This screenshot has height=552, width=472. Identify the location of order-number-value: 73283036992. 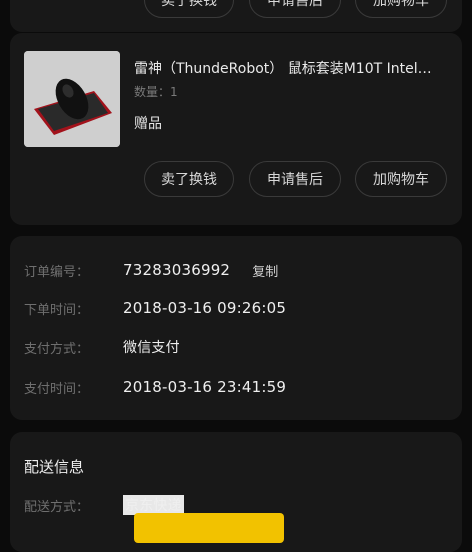
(177, 270).